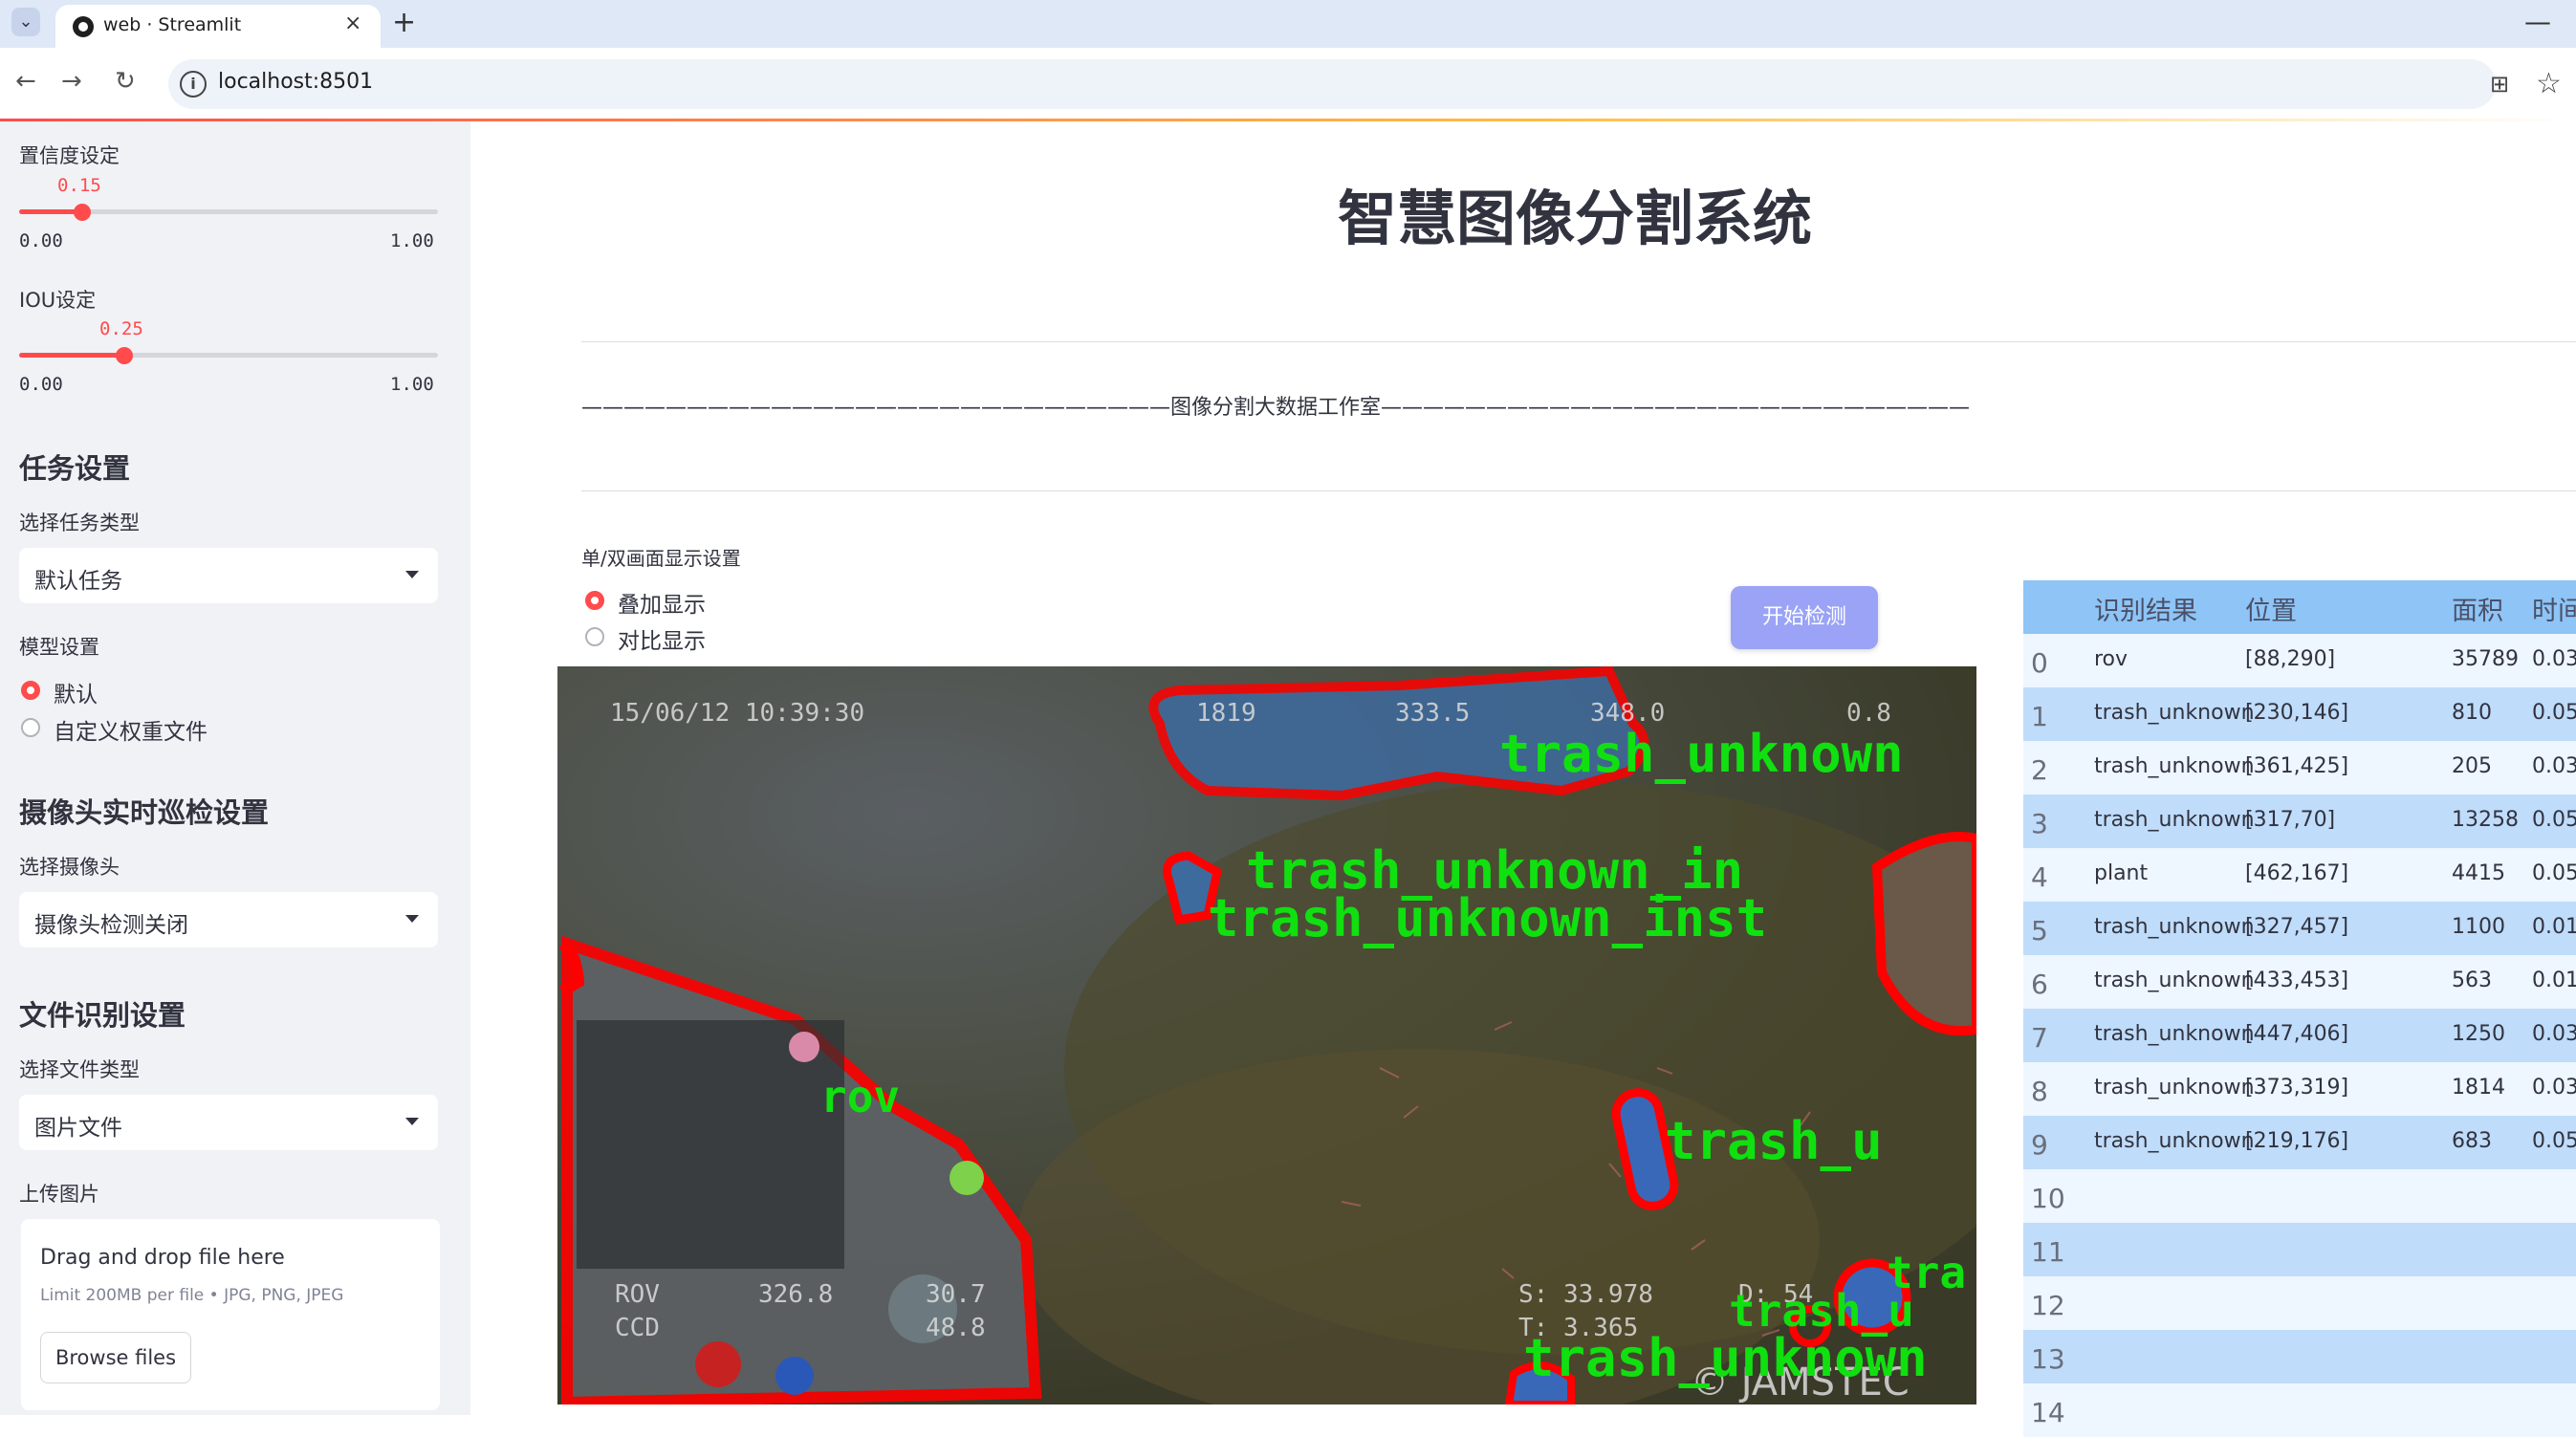  Describe the element at coordinates (50, 211) in the screenshot. I see `conf-slider-fill` at that location.